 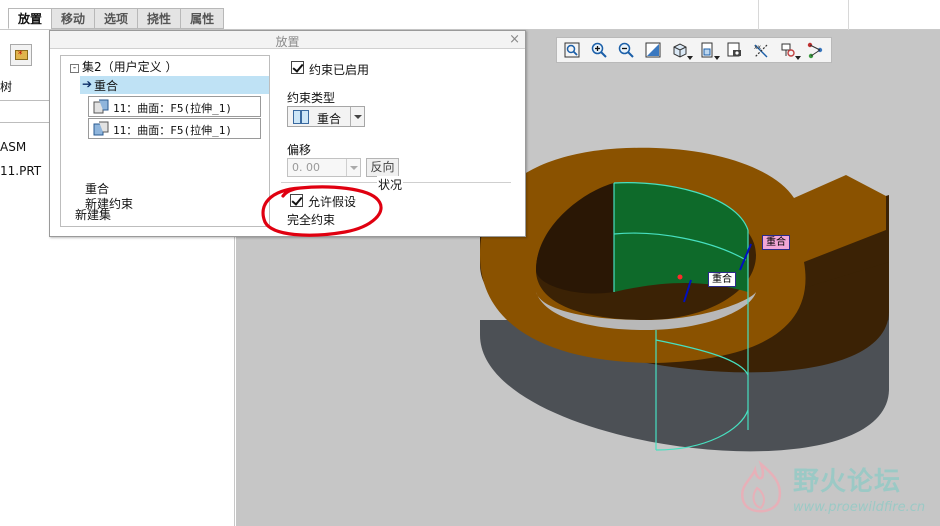 I want to click on set-header: - 集2（用户定义 ）, so click(x=123, y=66).